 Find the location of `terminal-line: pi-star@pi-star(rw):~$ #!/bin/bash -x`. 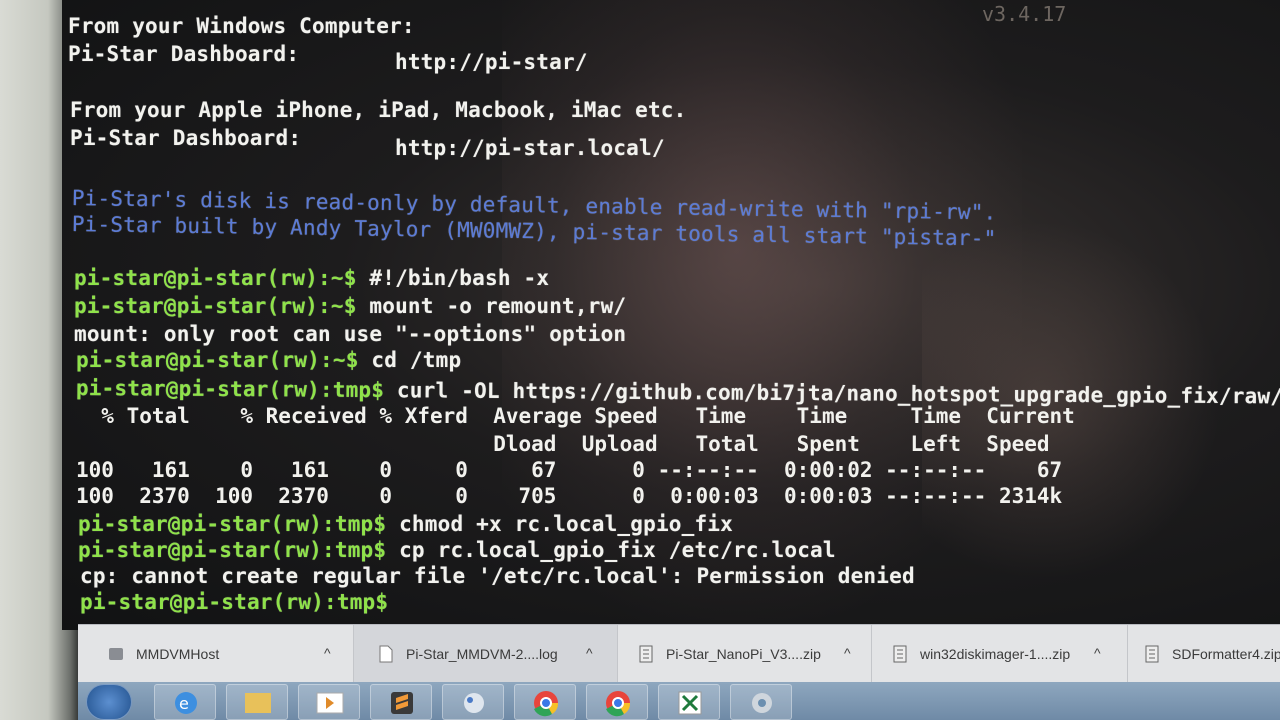

terminal-line: pi-star@pi-star(rw):~$ #!/bin/bash -x is located at coordinates (312, 278).